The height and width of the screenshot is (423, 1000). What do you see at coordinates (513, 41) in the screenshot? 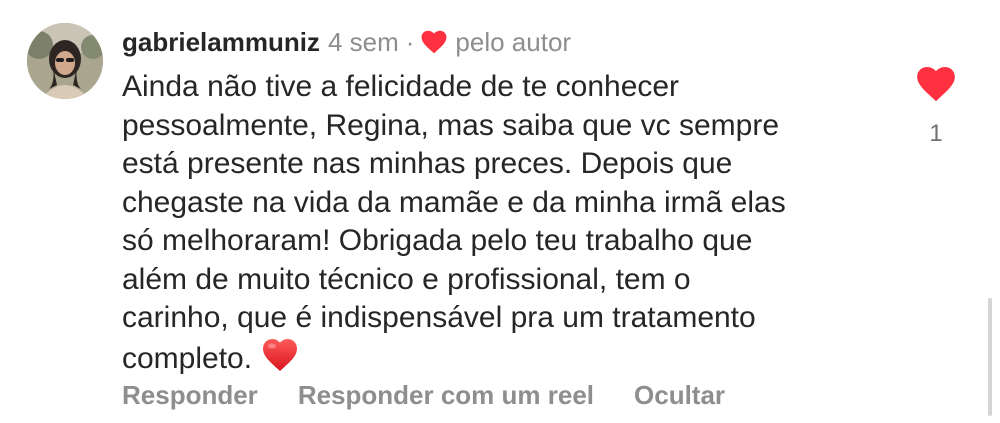
I see `liked-by-author-label: pelo autor` at bounding box center [513, 41].